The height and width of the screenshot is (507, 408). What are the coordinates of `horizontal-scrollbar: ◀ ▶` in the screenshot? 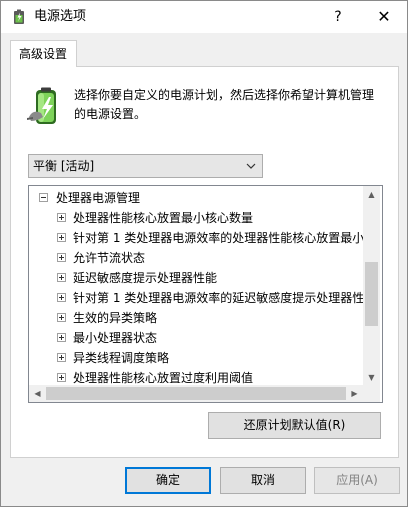 It's located at (196, 393).